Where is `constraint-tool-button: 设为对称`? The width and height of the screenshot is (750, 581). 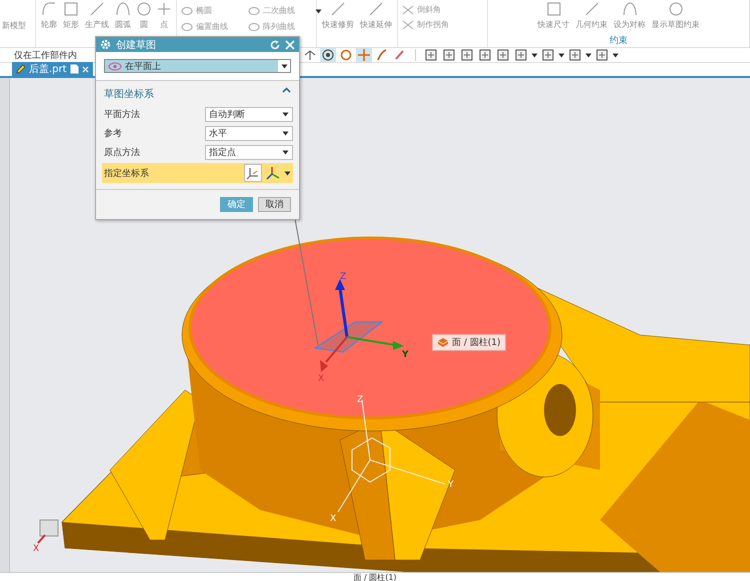 constraint-tool-button: 设为对称 is located at coordinates (629, 16).